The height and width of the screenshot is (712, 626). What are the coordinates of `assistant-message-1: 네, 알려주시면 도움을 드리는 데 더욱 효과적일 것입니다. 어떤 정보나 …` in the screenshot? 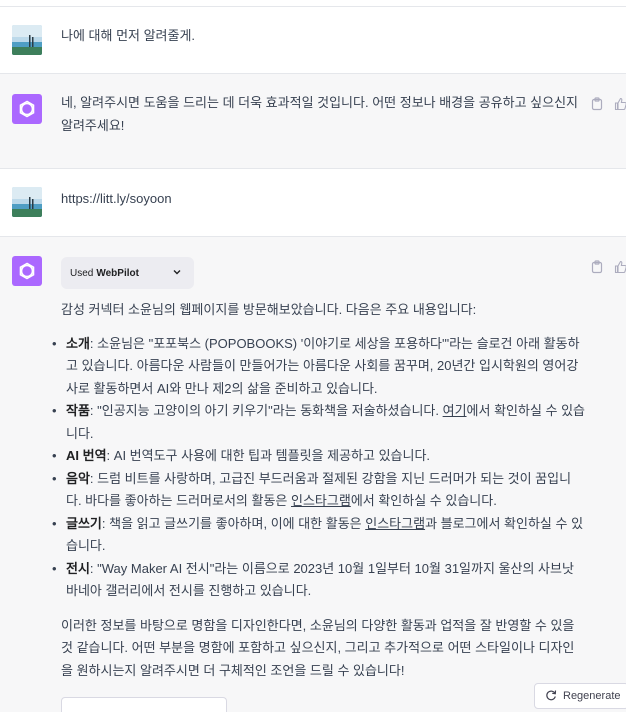 It's located at (313, 121).